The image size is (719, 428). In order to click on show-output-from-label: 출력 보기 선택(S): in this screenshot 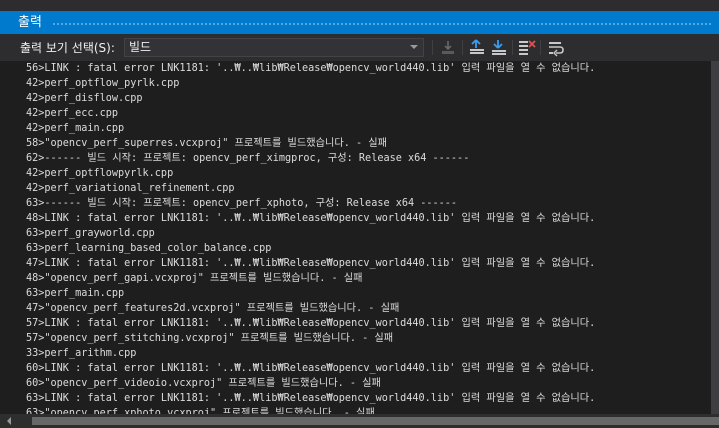, I will do `click(67, 48)`.